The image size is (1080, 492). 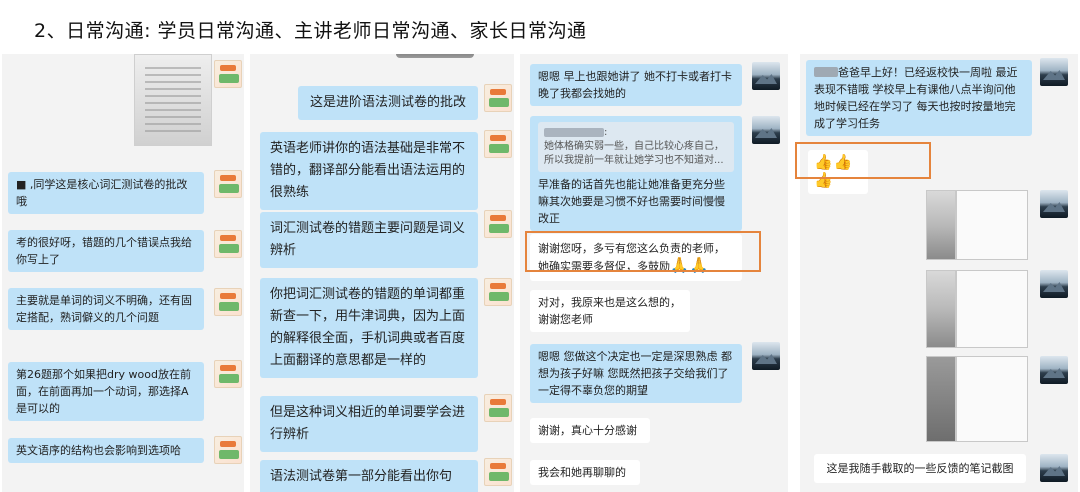 What do you see at coordinates (582, 472) in the screenshot?
I see `message-text: 我会和她再聊聊的` at bounding box center [582, 472].